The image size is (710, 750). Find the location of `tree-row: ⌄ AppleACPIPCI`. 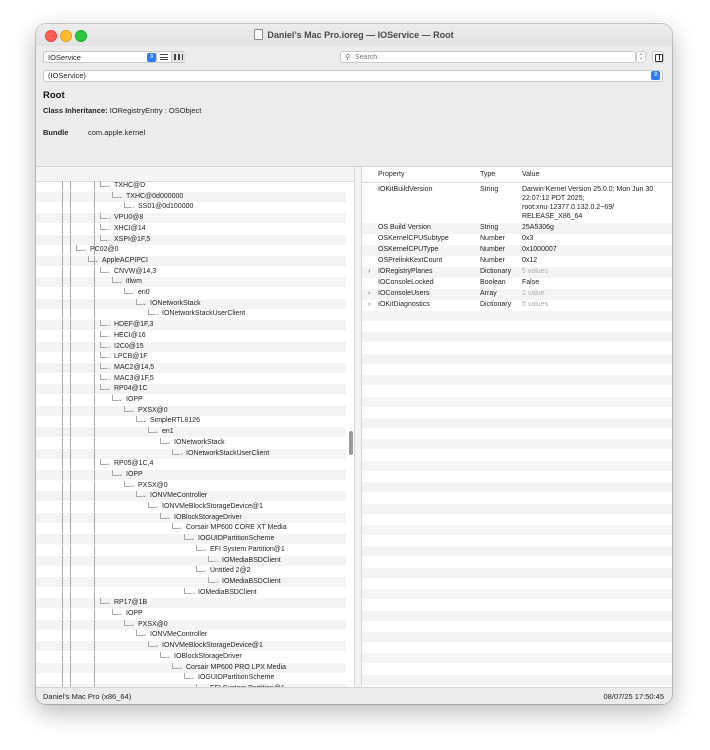

tree-row: ⌄ AppleACPIPCI is located at coordinates (191, 260).